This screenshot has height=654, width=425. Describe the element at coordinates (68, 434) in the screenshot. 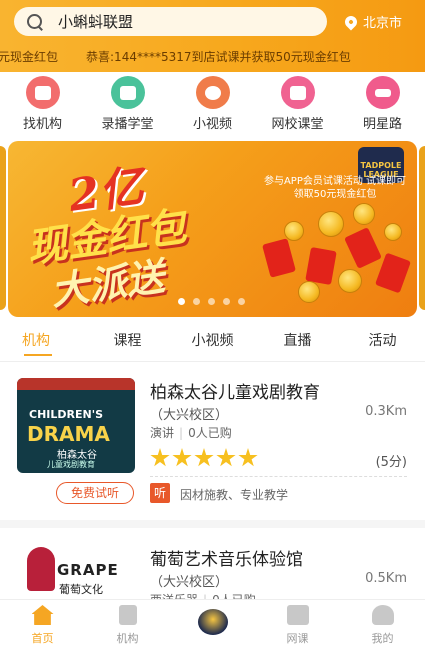

I see `thumb-line2: DRAMA` at that location.